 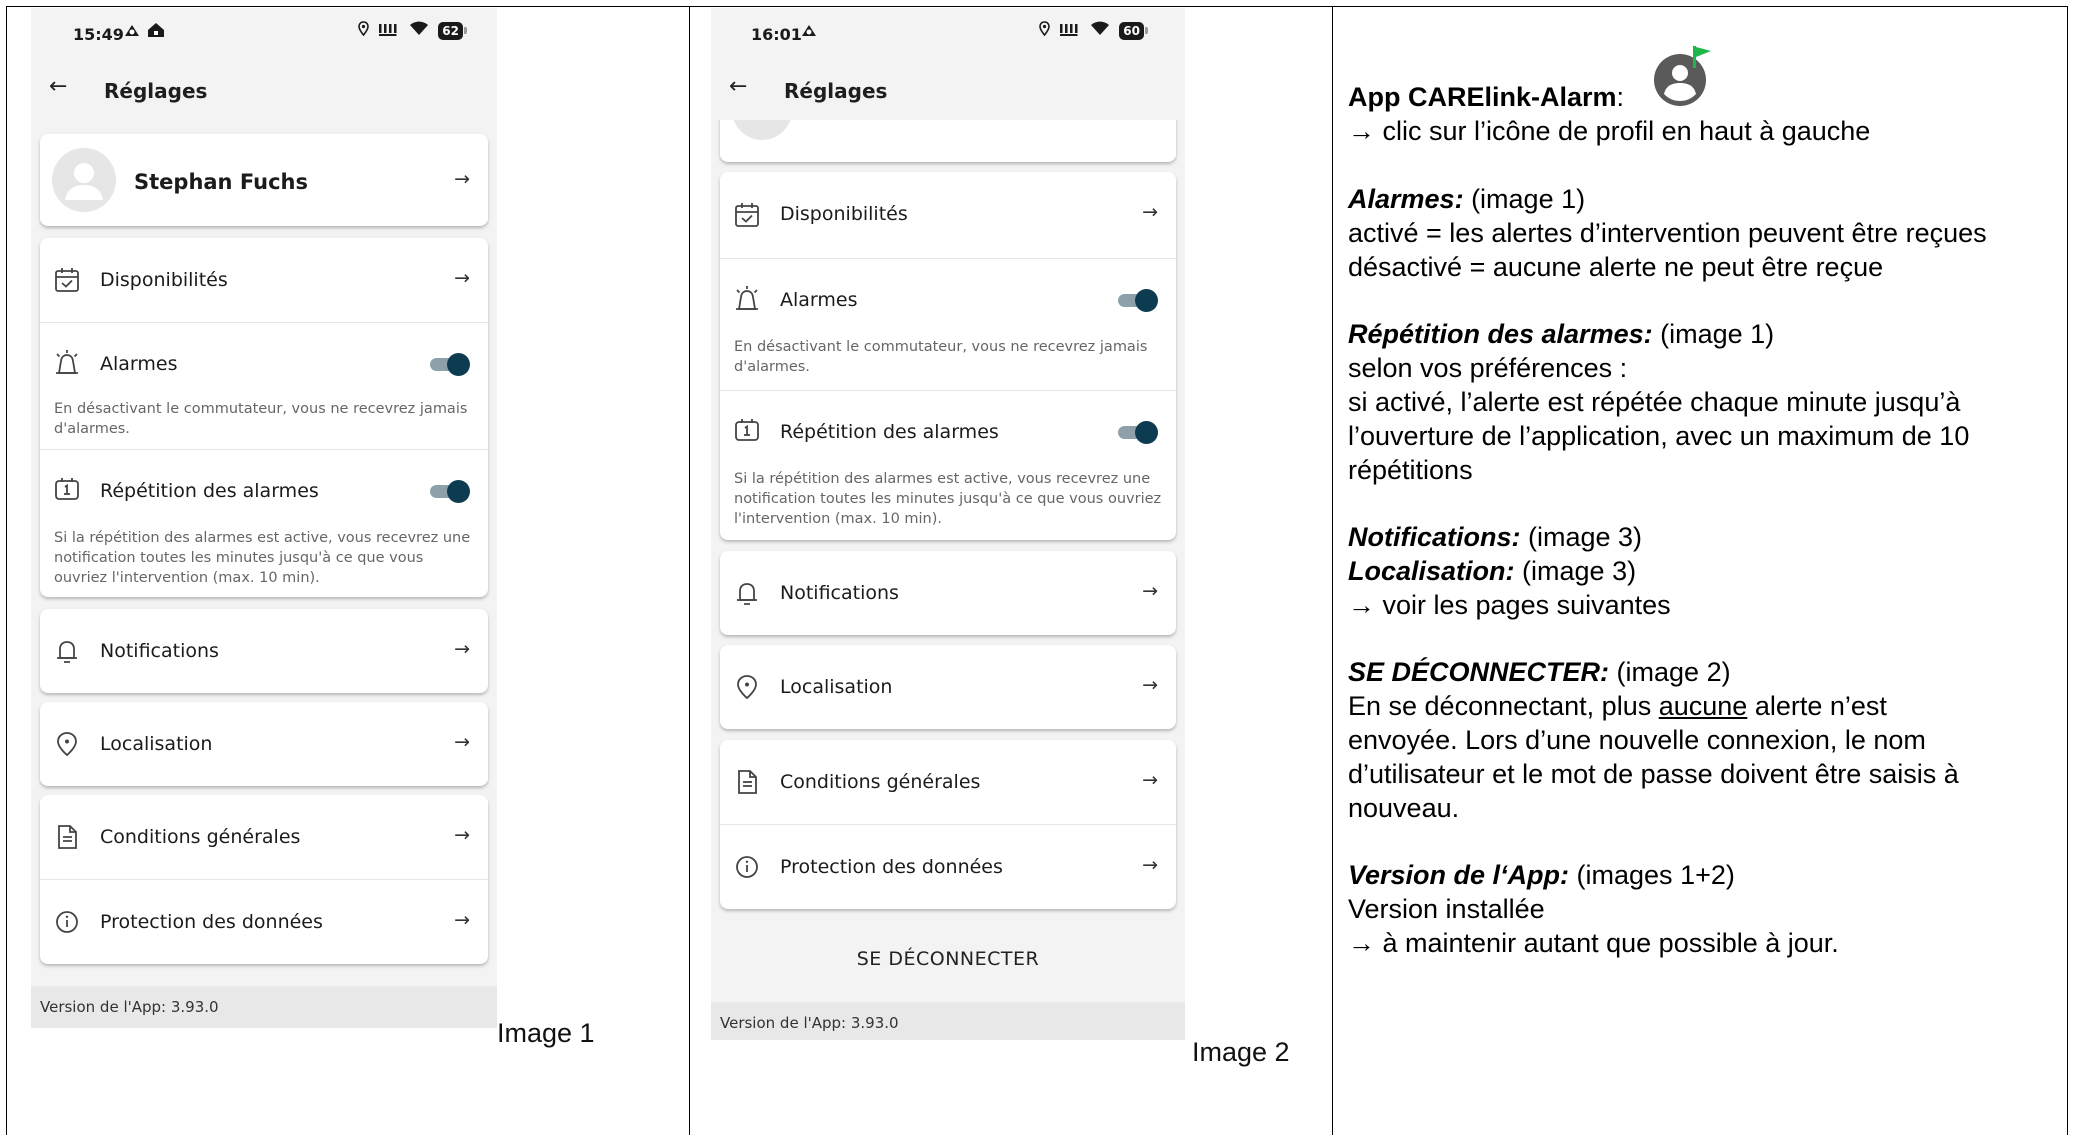 I want to click on home-icon, so click(x=156, y=32).